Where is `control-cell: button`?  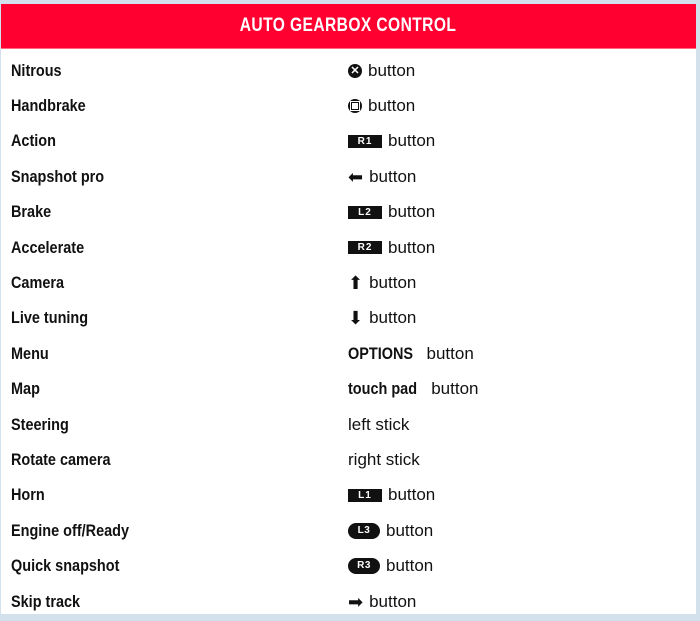
control-cell: button is located at coordinates (381, 106).